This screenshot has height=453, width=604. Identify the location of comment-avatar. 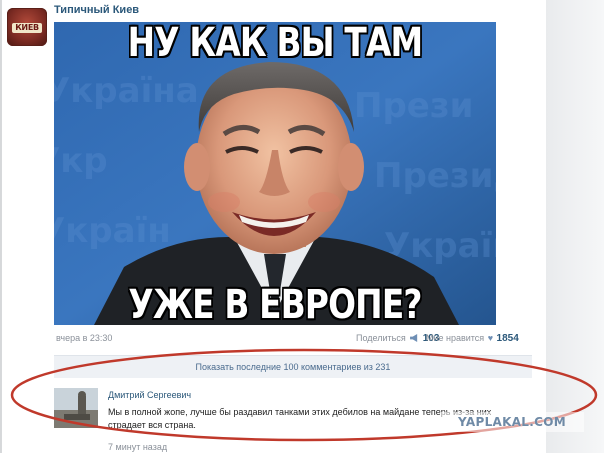
(76, 408).